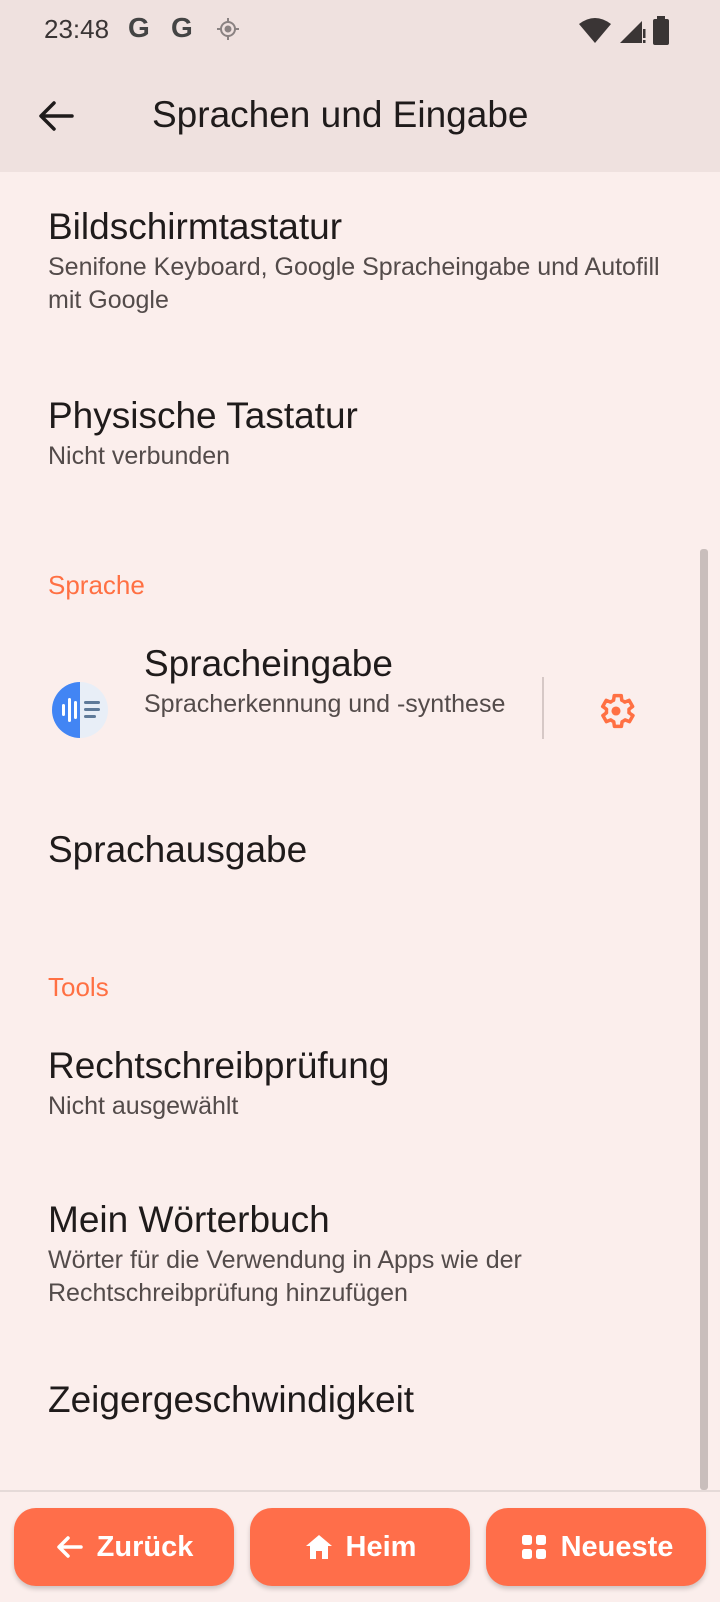  I want to click on google-notification-icon: G, so click(139, 27).